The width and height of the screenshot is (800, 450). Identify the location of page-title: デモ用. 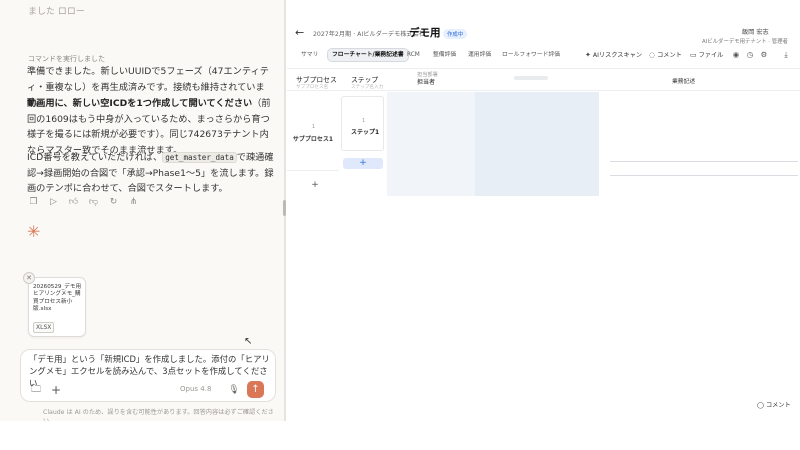
(425, 33).